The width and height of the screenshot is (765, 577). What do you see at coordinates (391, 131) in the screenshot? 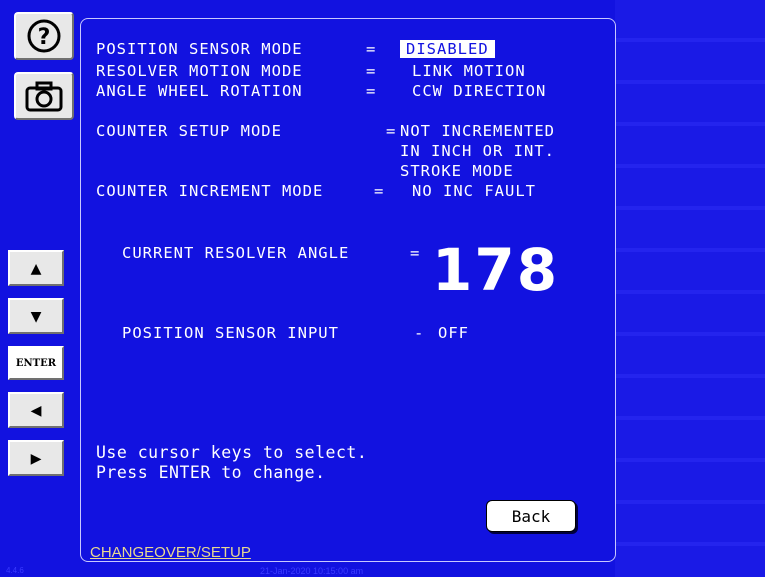
I see `counter-setup-mode-sep: =` at bounding box center [391, 131].